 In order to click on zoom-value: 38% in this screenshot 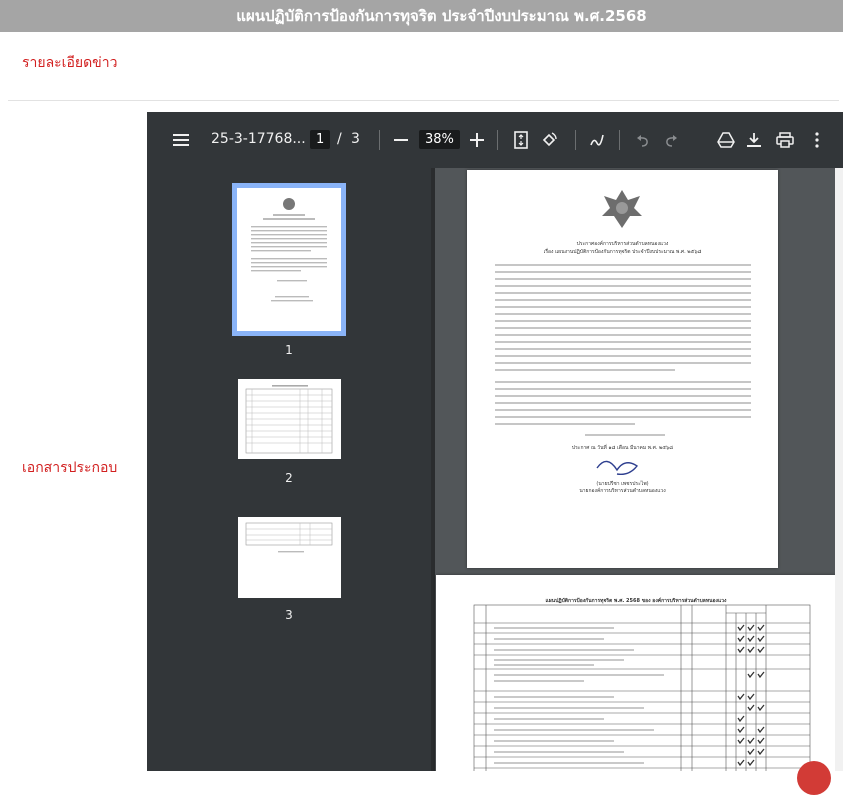, I will do `click(439, 139)`.